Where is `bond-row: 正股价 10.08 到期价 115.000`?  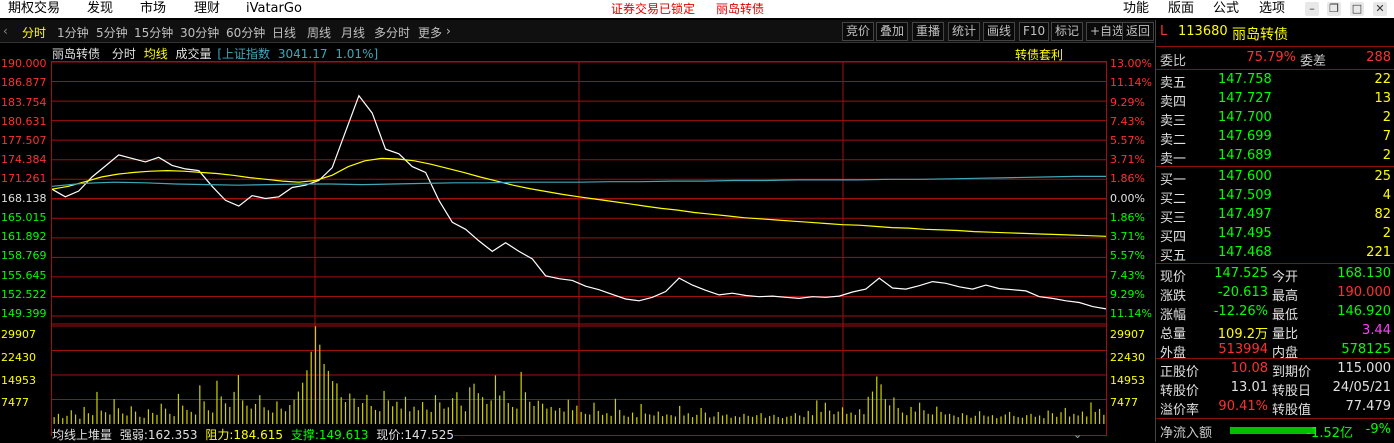 bond-row: 正股价 10.08 到期价 115.000 is located at coordinates (1275, 370).